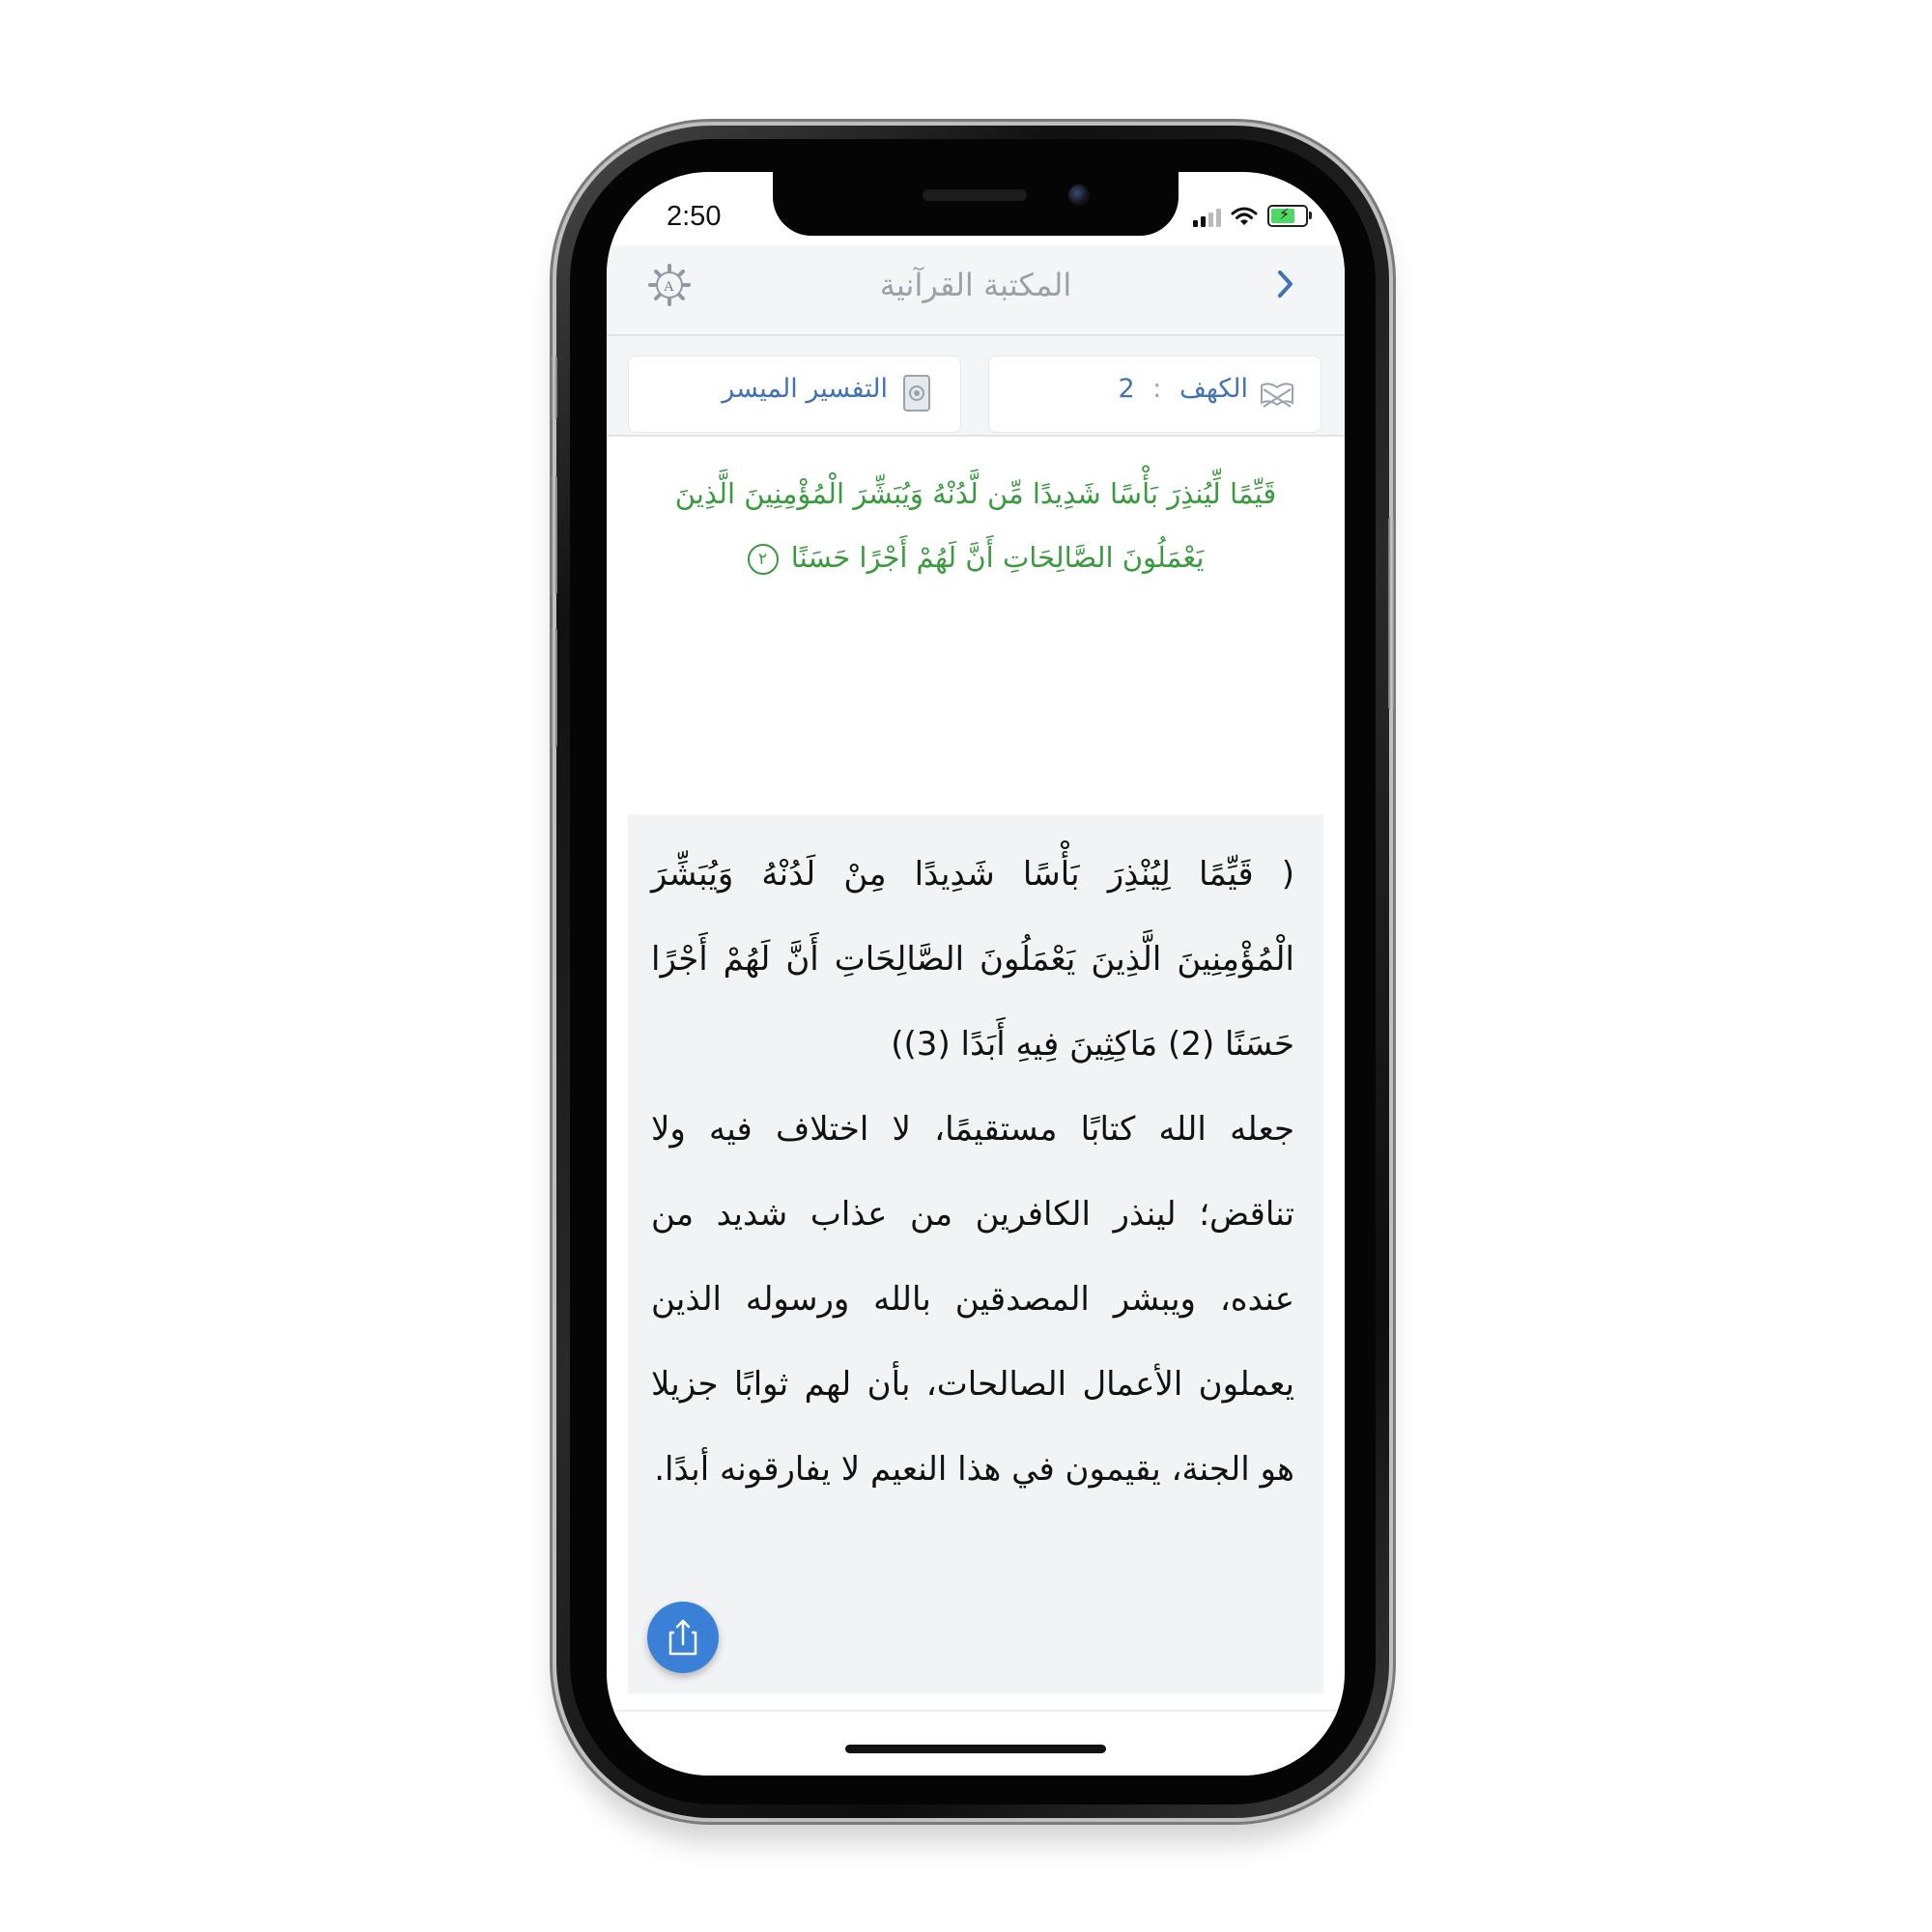 This screenshot has width=1932, height=1932. Describe the element at coordinates (1285, 284) in the screenshot. I see `chevron-right-icon` at that location.